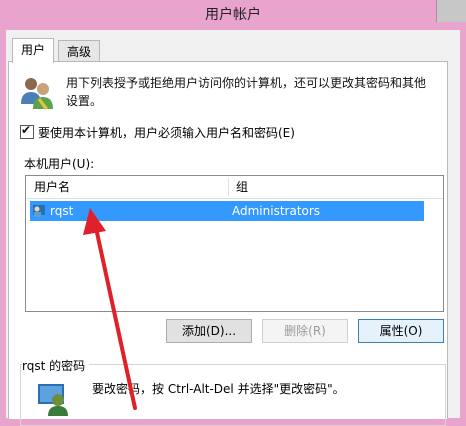  What do you see at coordinates (79, 51) in the screenshot?
I see `tab-advanced: 高级` at bounding box center [79, 51].